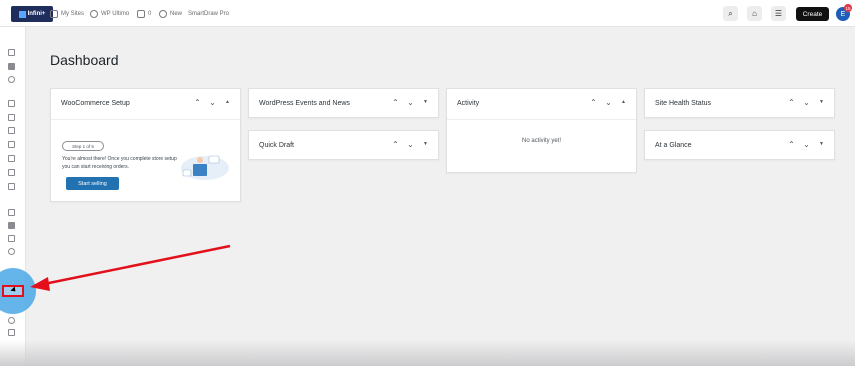 Image resolution: width=855 pixels, height=366 pixels. Describe the element at coordinates (427, 353) in the screenshot. I see `bottom-shadow` at that location.